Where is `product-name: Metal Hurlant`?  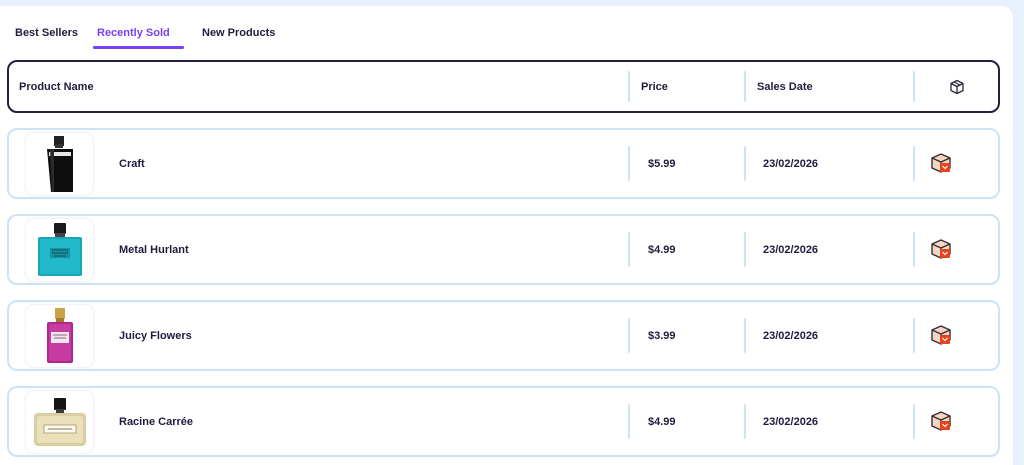 product-name: Metal Hurlant is located at coordinates (154, 249).